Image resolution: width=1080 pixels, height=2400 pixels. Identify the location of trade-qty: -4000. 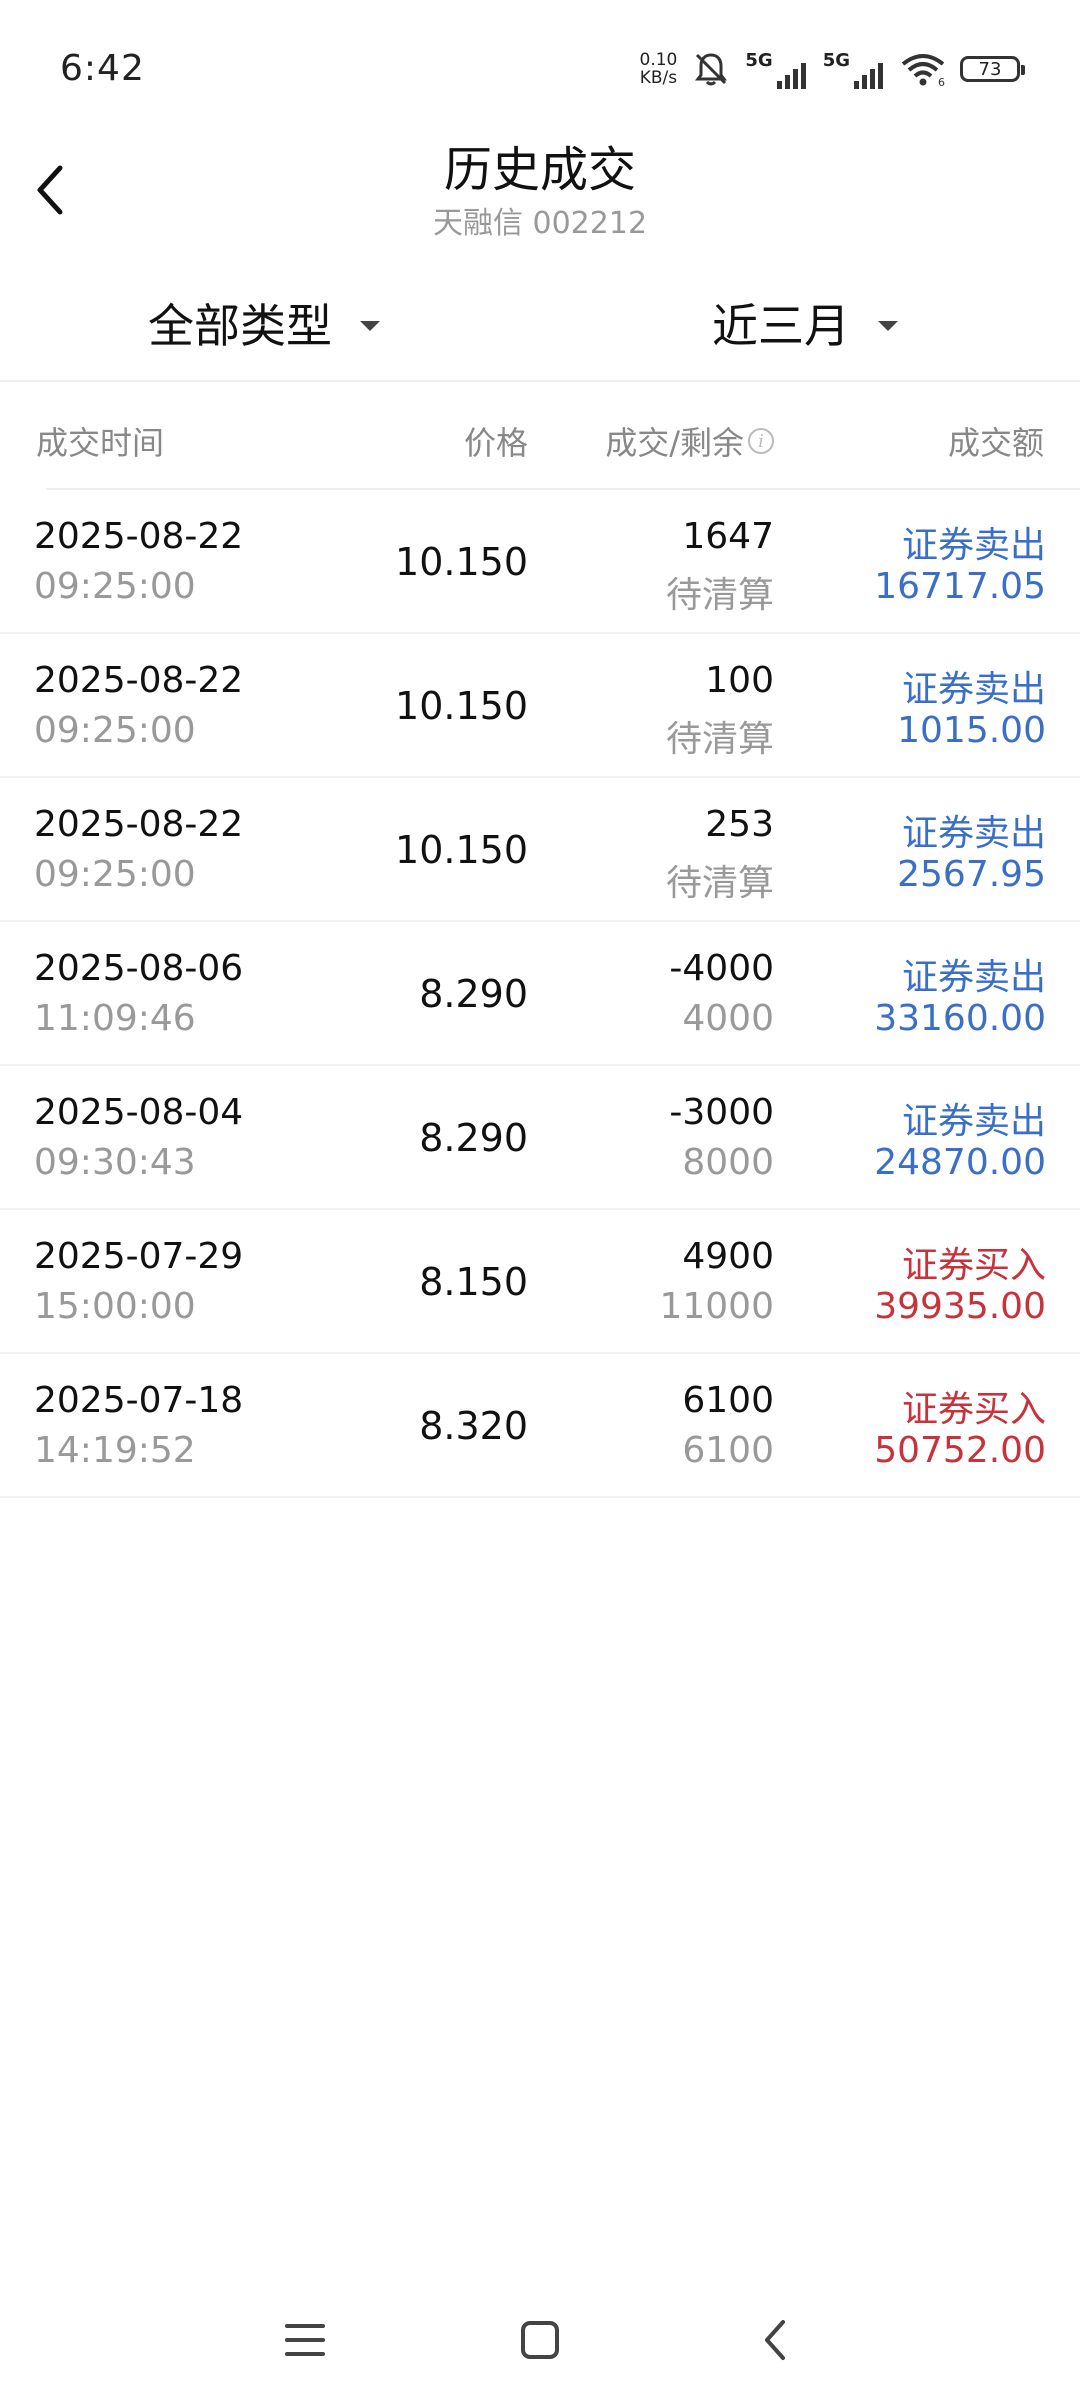
(721, 968).